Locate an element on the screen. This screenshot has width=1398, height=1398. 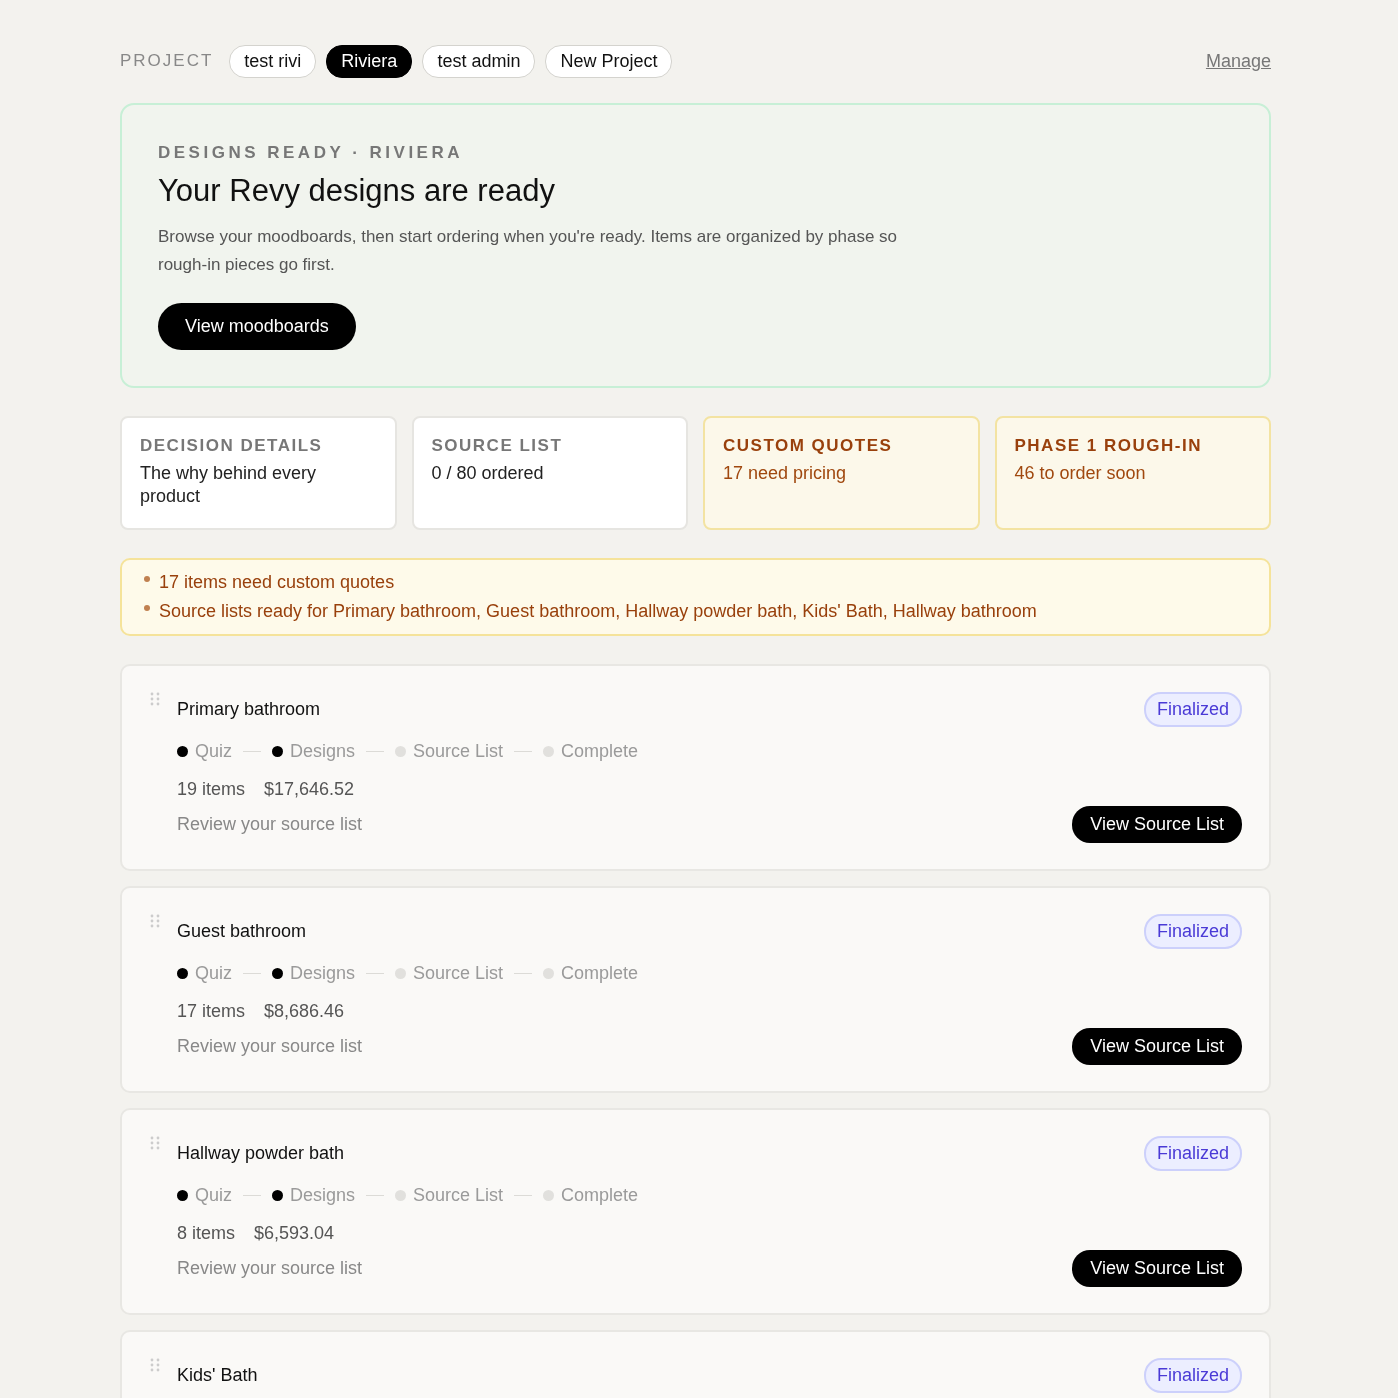
tile-text: 0 / 80 ordered is located at coordinates (488, 473).